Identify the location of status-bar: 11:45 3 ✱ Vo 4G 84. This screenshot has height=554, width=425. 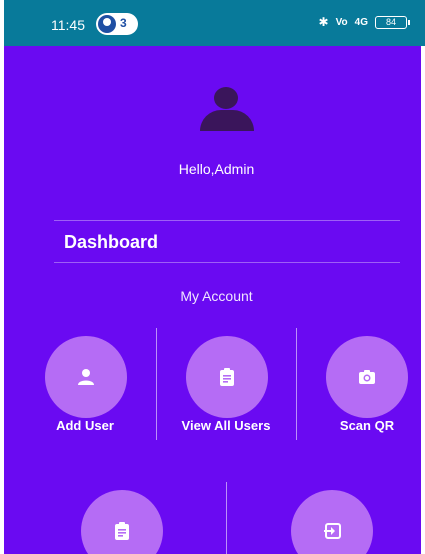
(214, 23).